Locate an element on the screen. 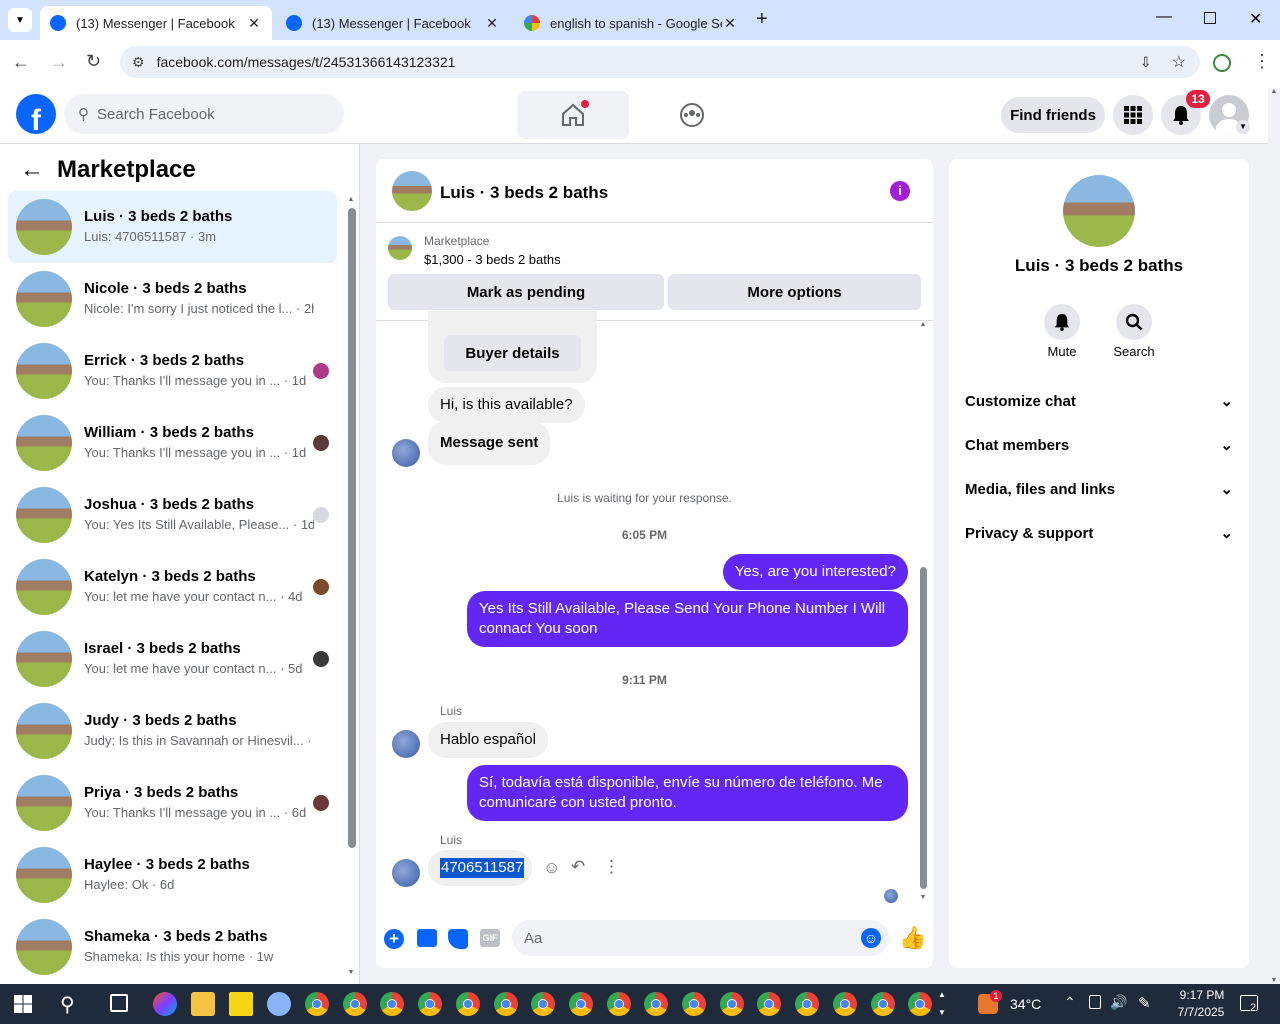 This screenshot has width=1280, height=1024. listing-thumbnail is located at coordinates (400, 248).